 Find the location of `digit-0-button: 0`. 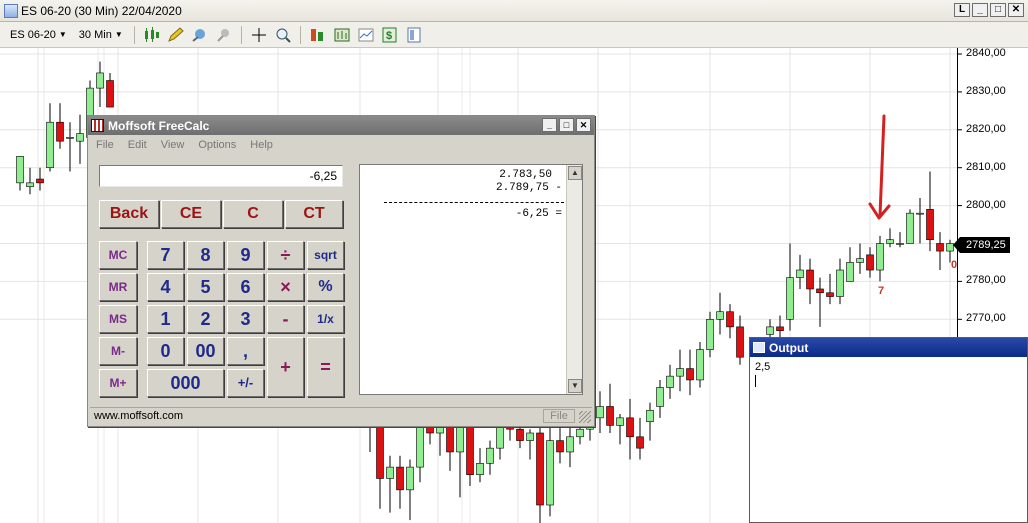

digit-0-button: 0 is located at coordinates (165, 351).